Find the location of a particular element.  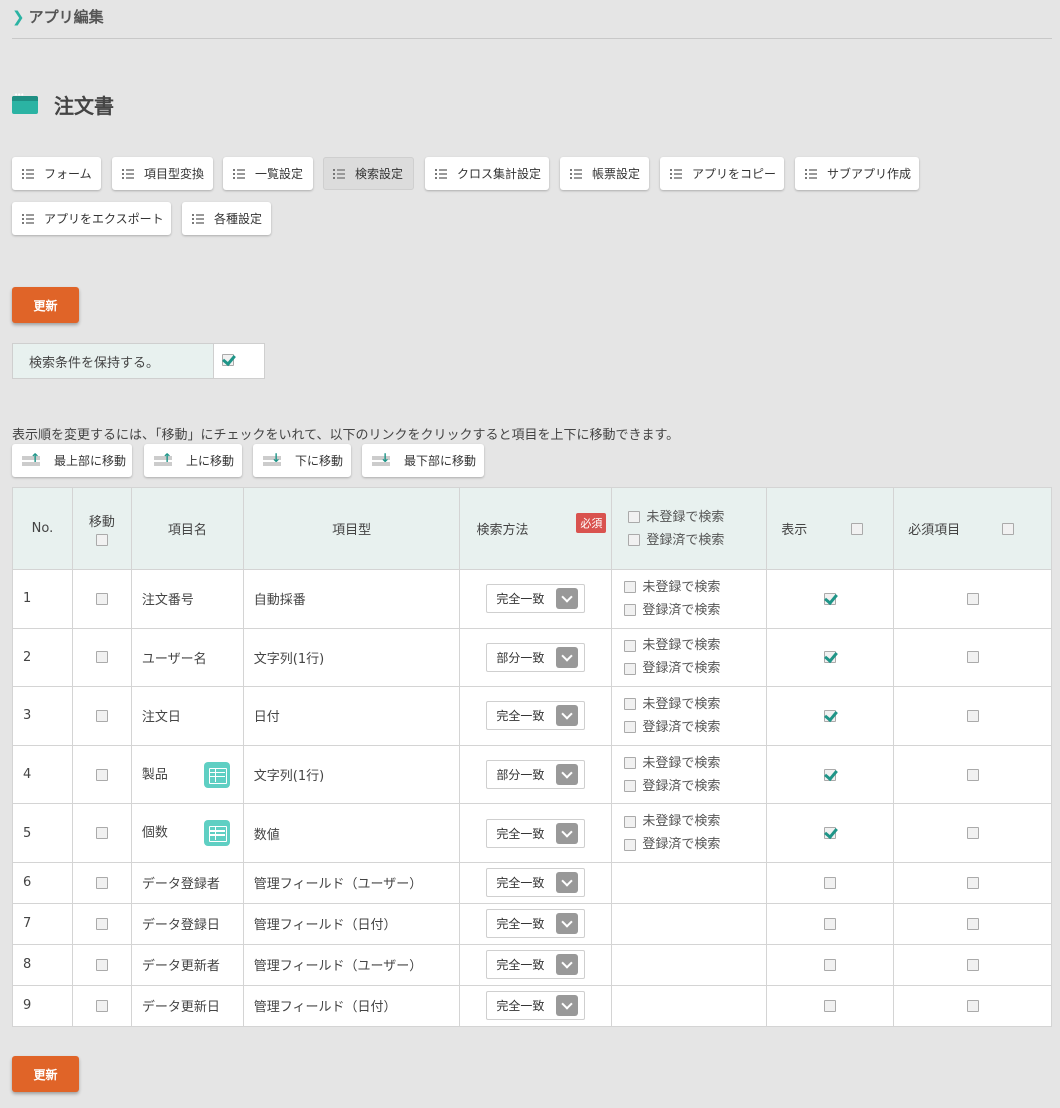

required-badge: 必須 is located at coordinates (591, 523).